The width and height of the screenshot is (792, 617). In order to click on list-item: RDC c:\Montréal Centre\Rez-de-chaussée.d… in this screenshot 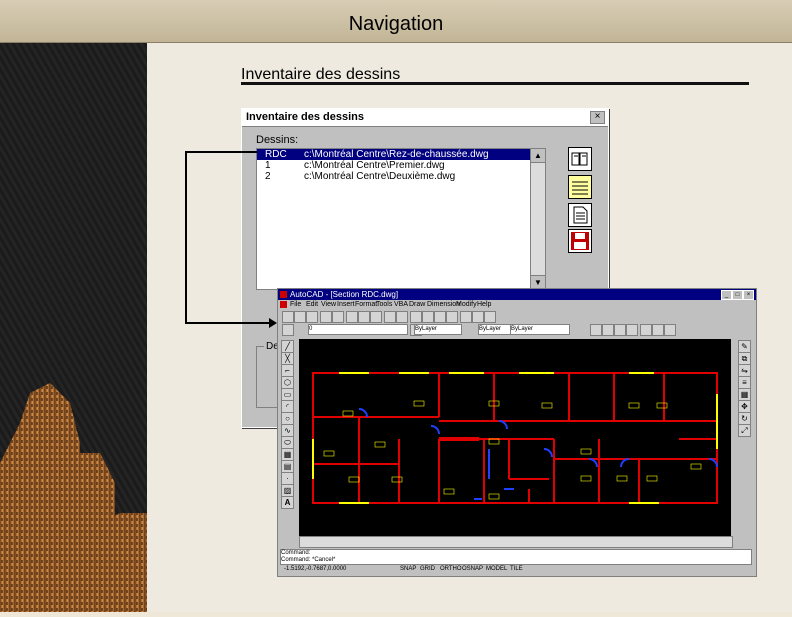, I will do `click(394, 154)`.